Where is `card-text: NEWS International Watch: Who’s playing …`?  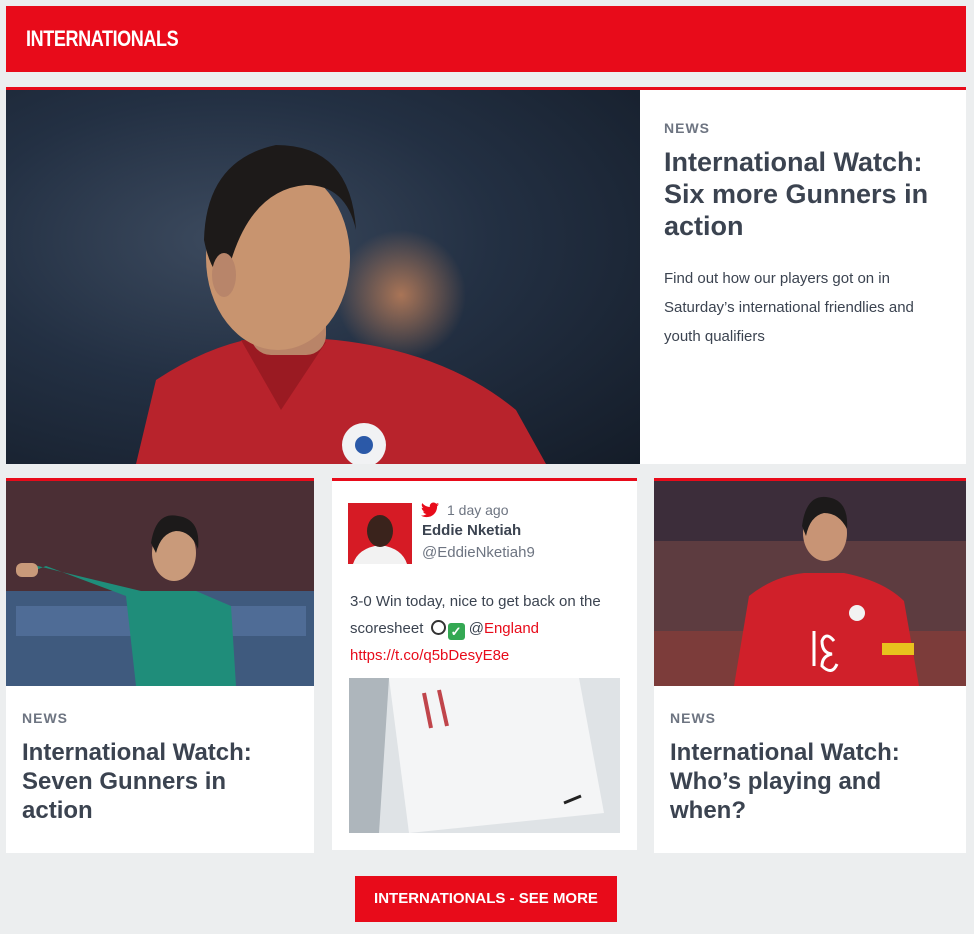 card-text: NEWS International Watch: Who’s playing … is located at coordinates (807, 767).